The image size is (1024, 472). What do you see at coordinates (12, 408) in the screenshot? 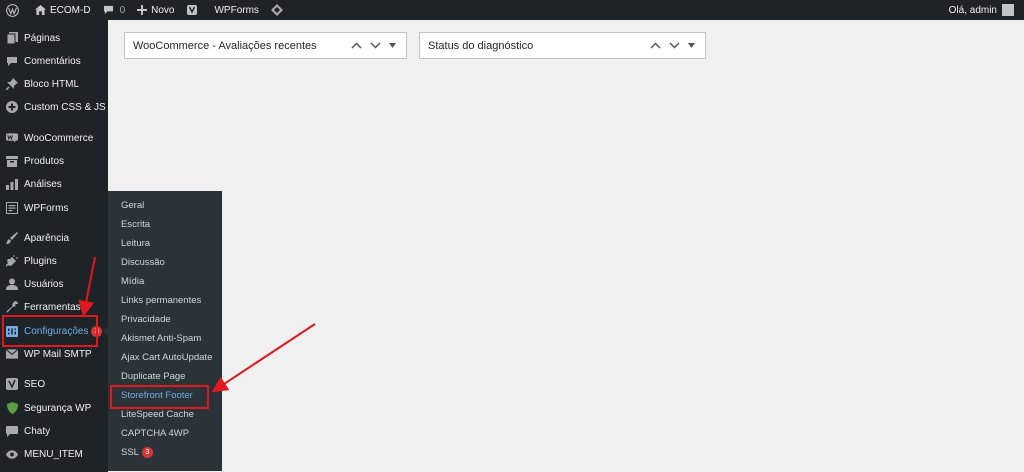
I see `shield-icon` at bounding box center [12, 408].